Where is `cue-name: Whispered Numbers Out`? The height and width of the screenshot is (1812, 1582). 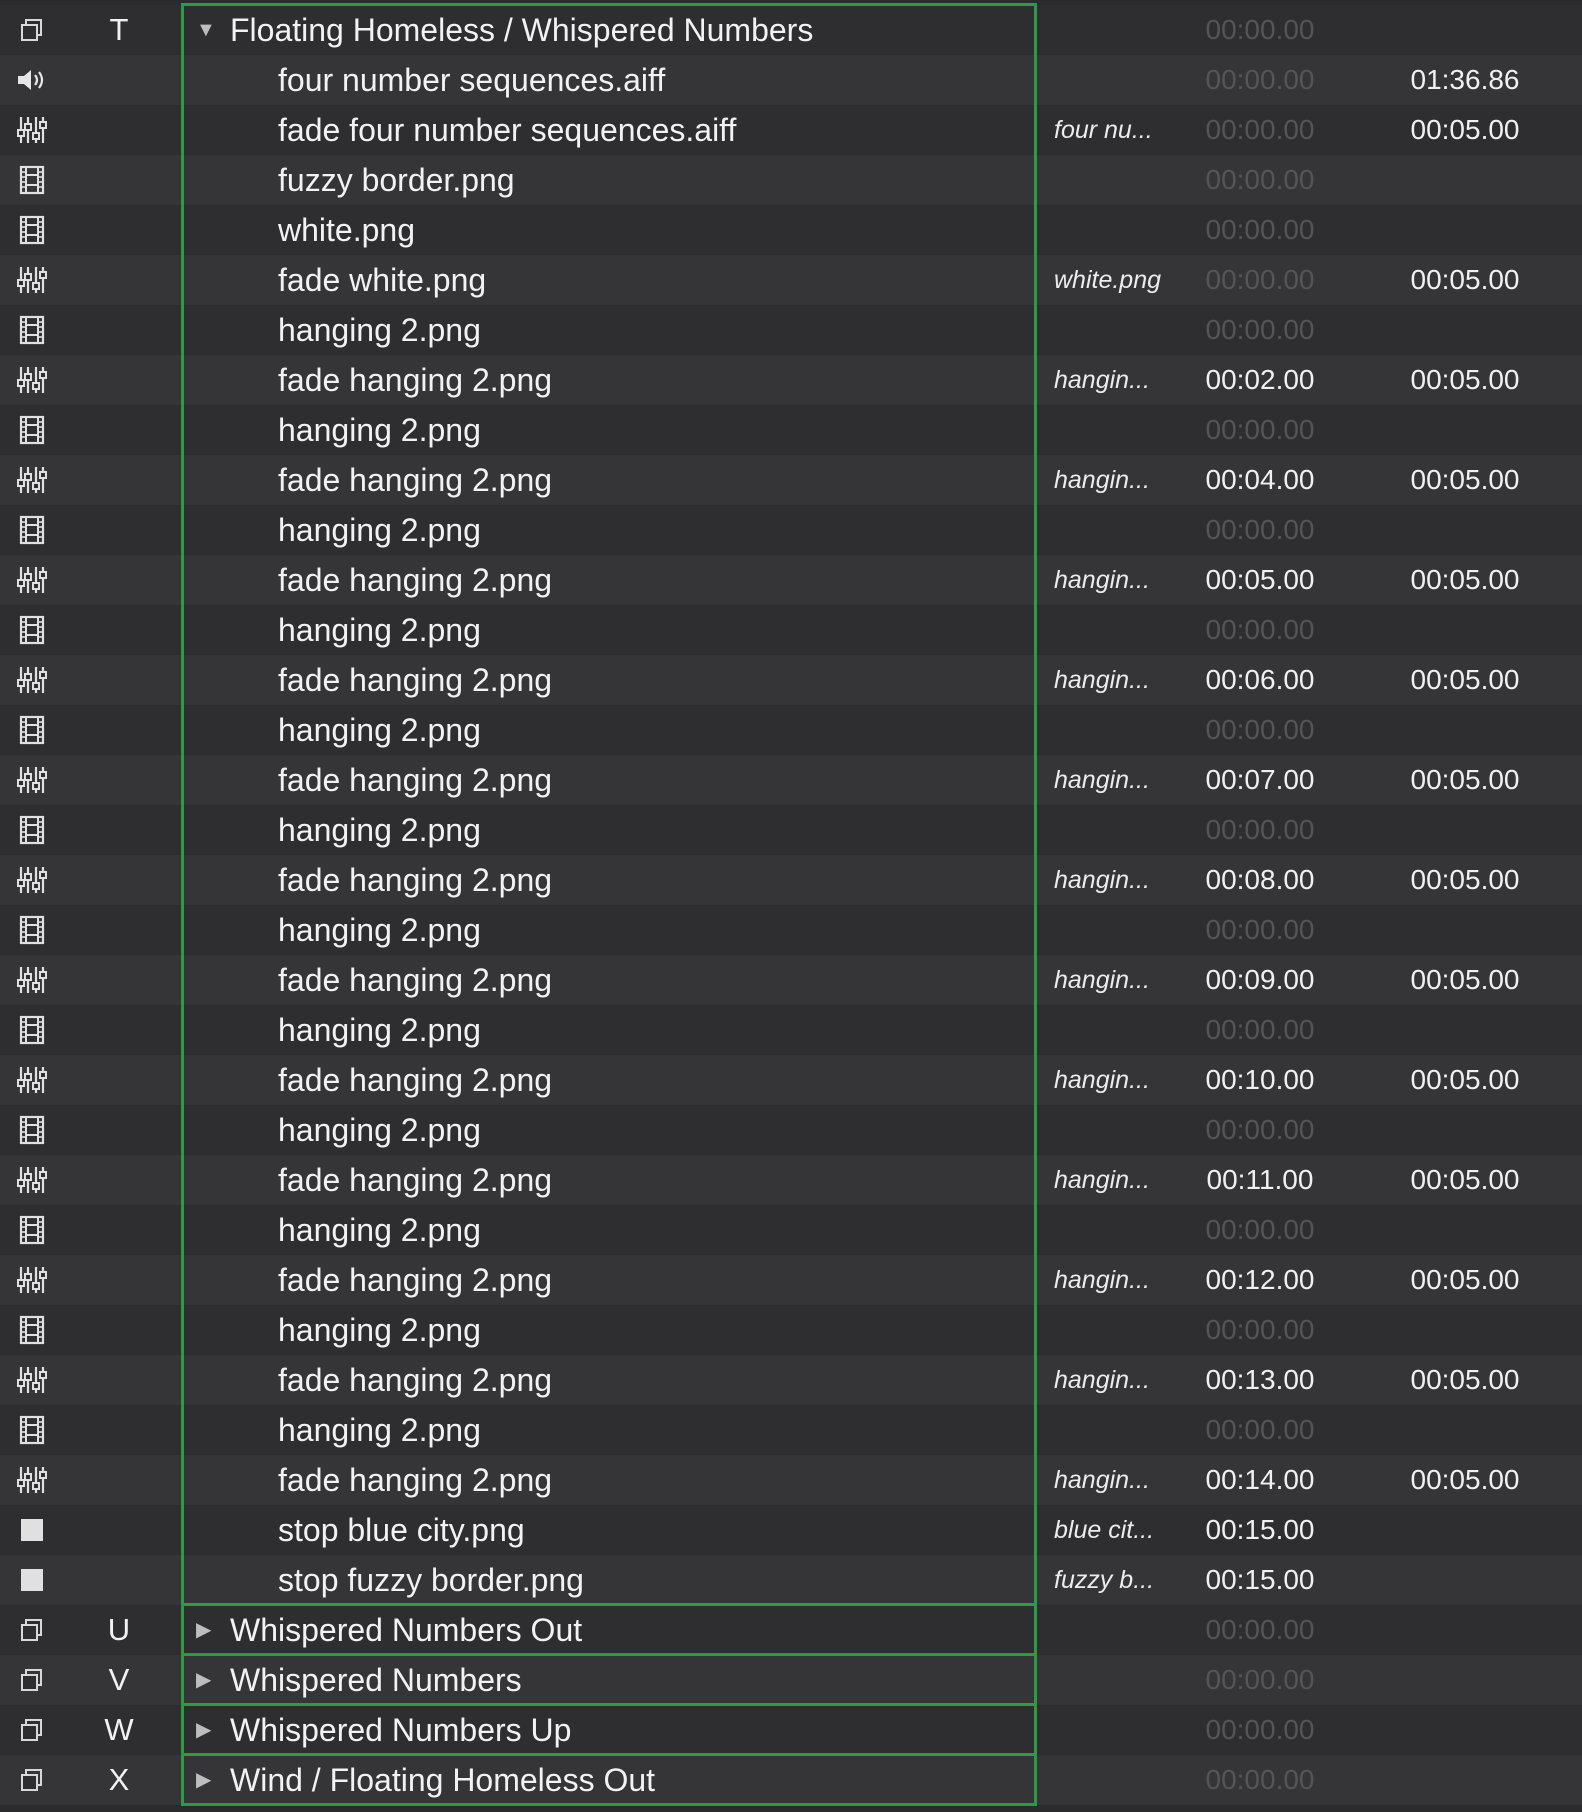
cue-name: Whispered Numbers Out is located at coordinates (607, 1630).